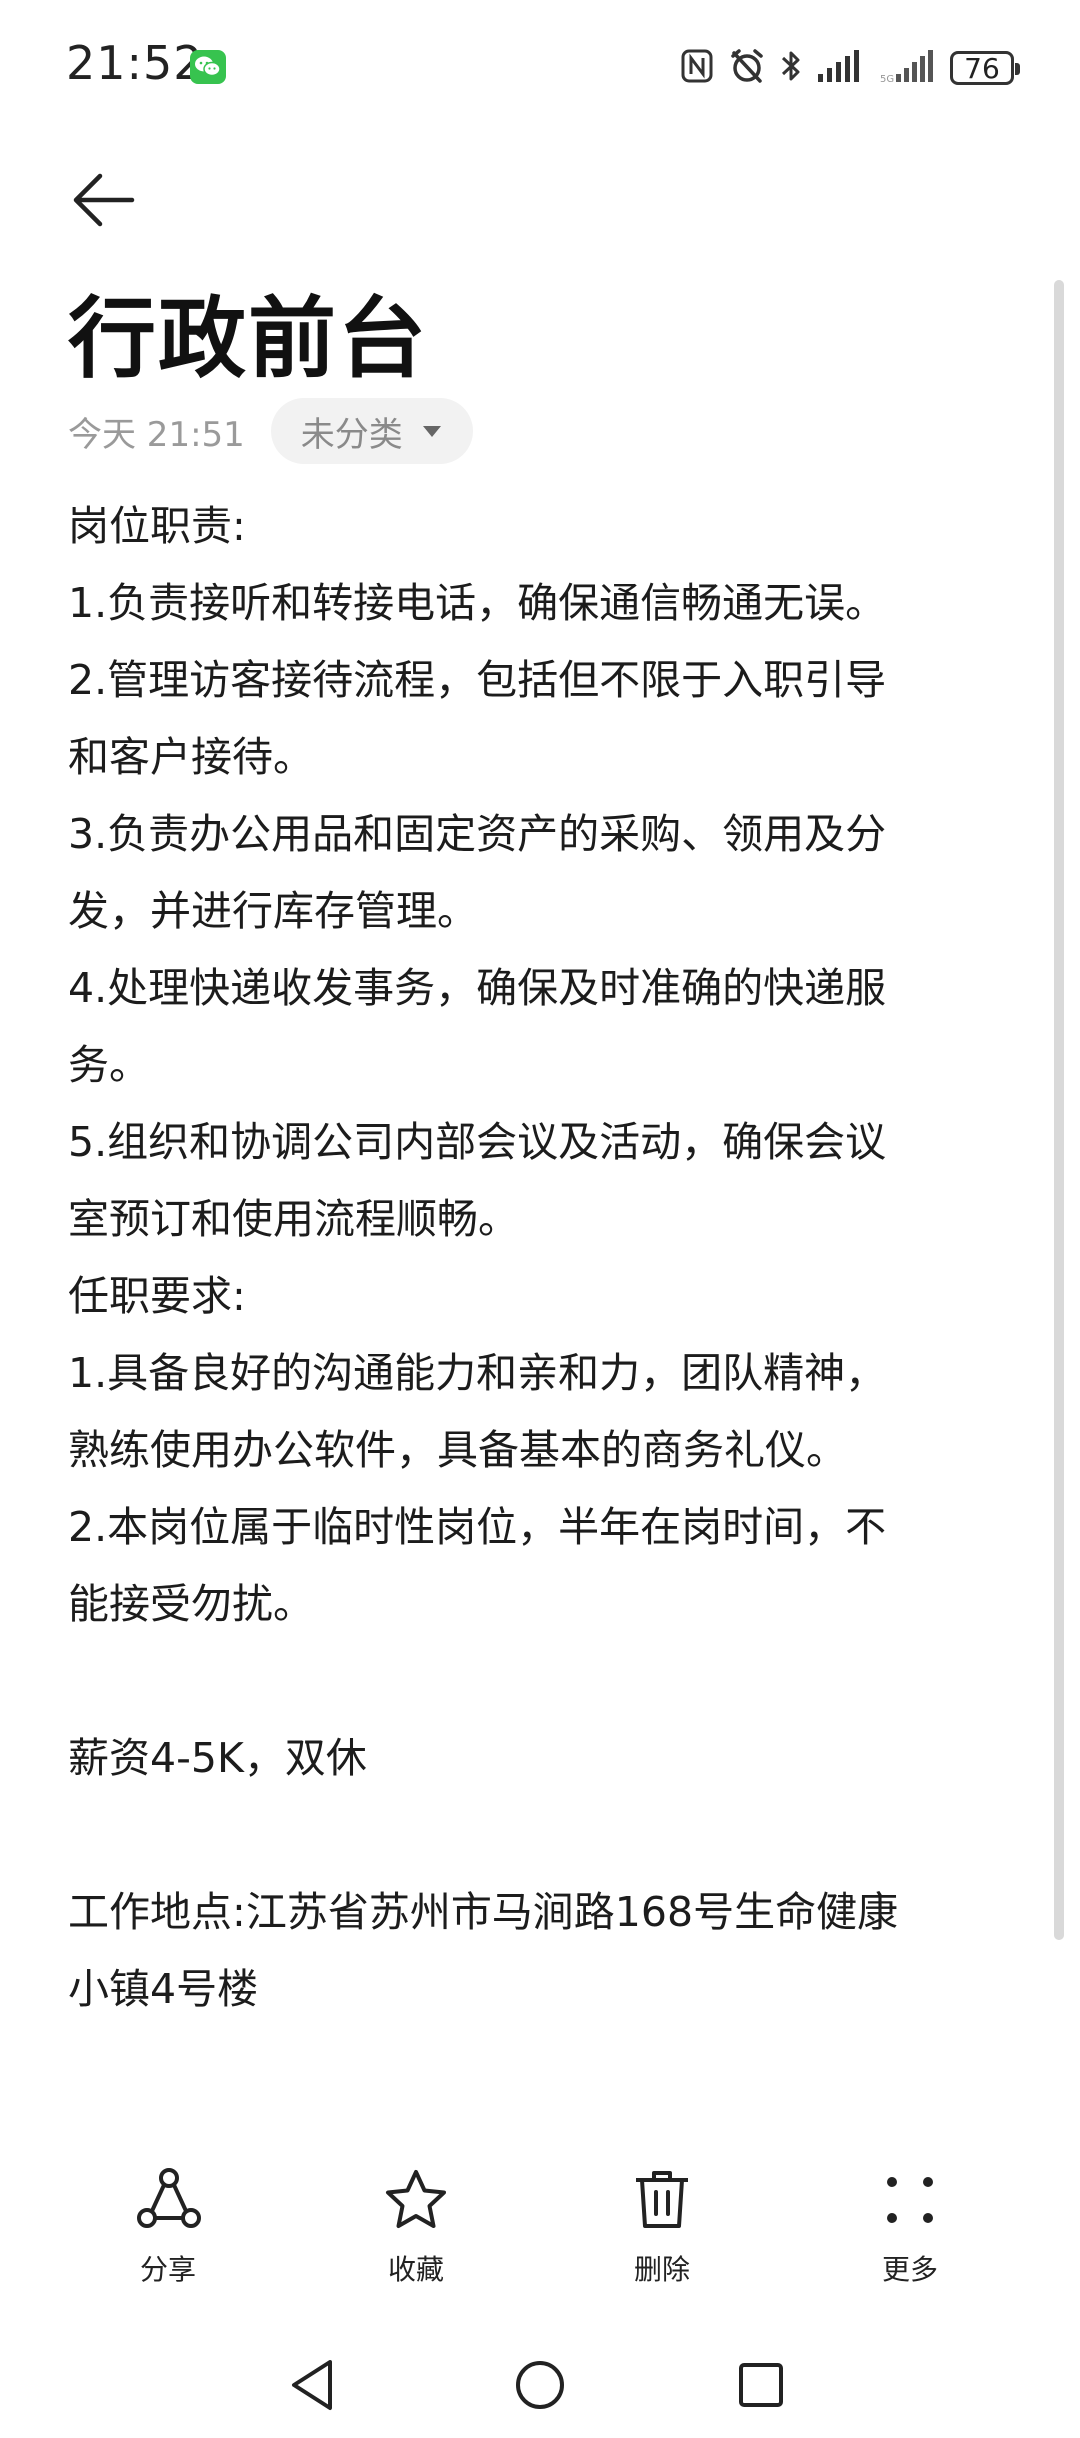 The image size is (1080, 2438). I want to click on nav-recents-button, so click(761, 2385).